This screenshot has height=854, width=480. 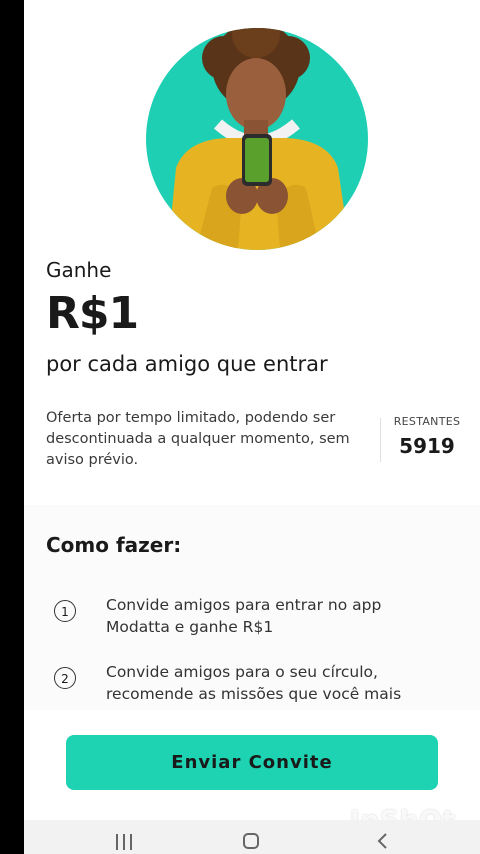 I want to click on cta-area: Enviar Convite, so click(x=252, y=765).